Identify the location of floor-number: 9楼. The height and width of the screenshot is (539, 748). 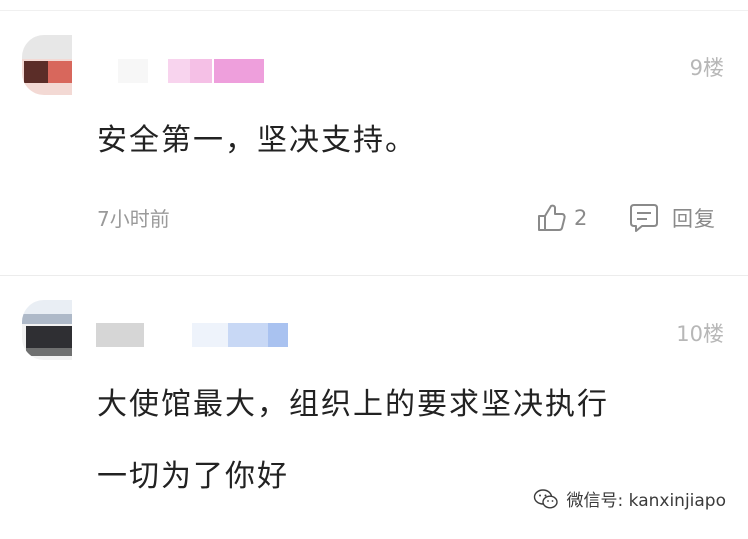
(706, 68).